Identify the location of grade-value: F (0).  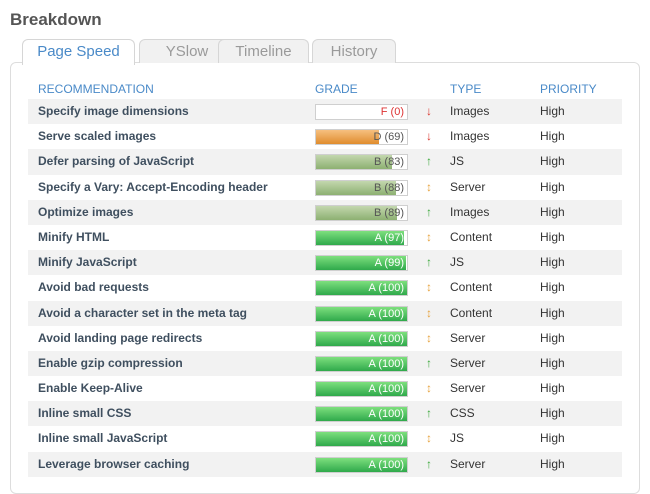
(392, 112).